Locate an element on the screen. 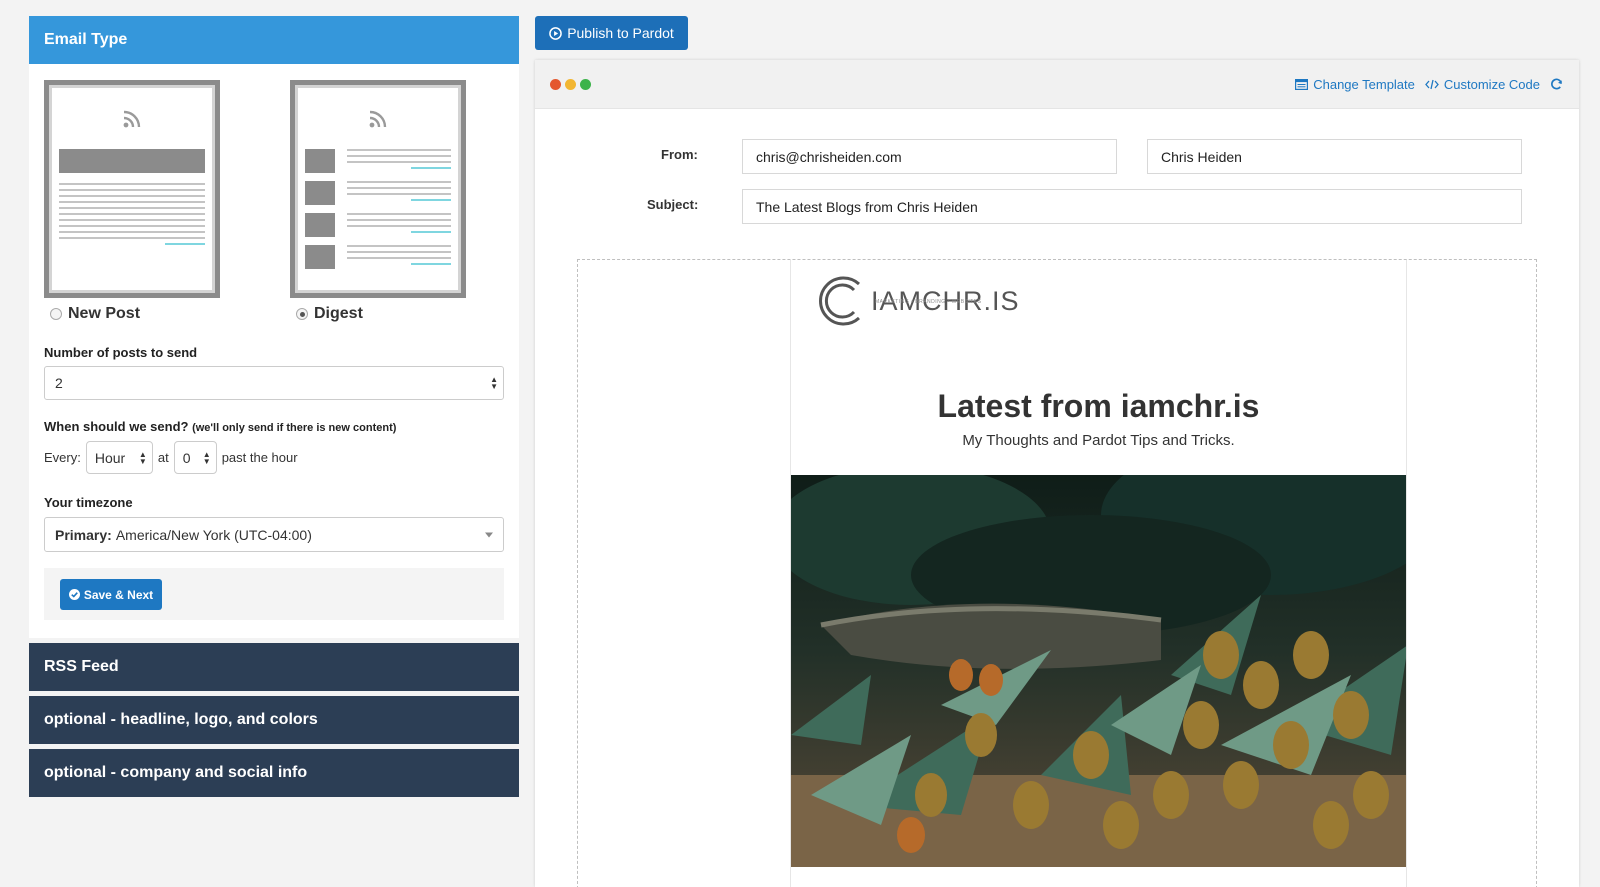  preview-tools: Change Template Customize Code is located at coordinates (1429, 84).